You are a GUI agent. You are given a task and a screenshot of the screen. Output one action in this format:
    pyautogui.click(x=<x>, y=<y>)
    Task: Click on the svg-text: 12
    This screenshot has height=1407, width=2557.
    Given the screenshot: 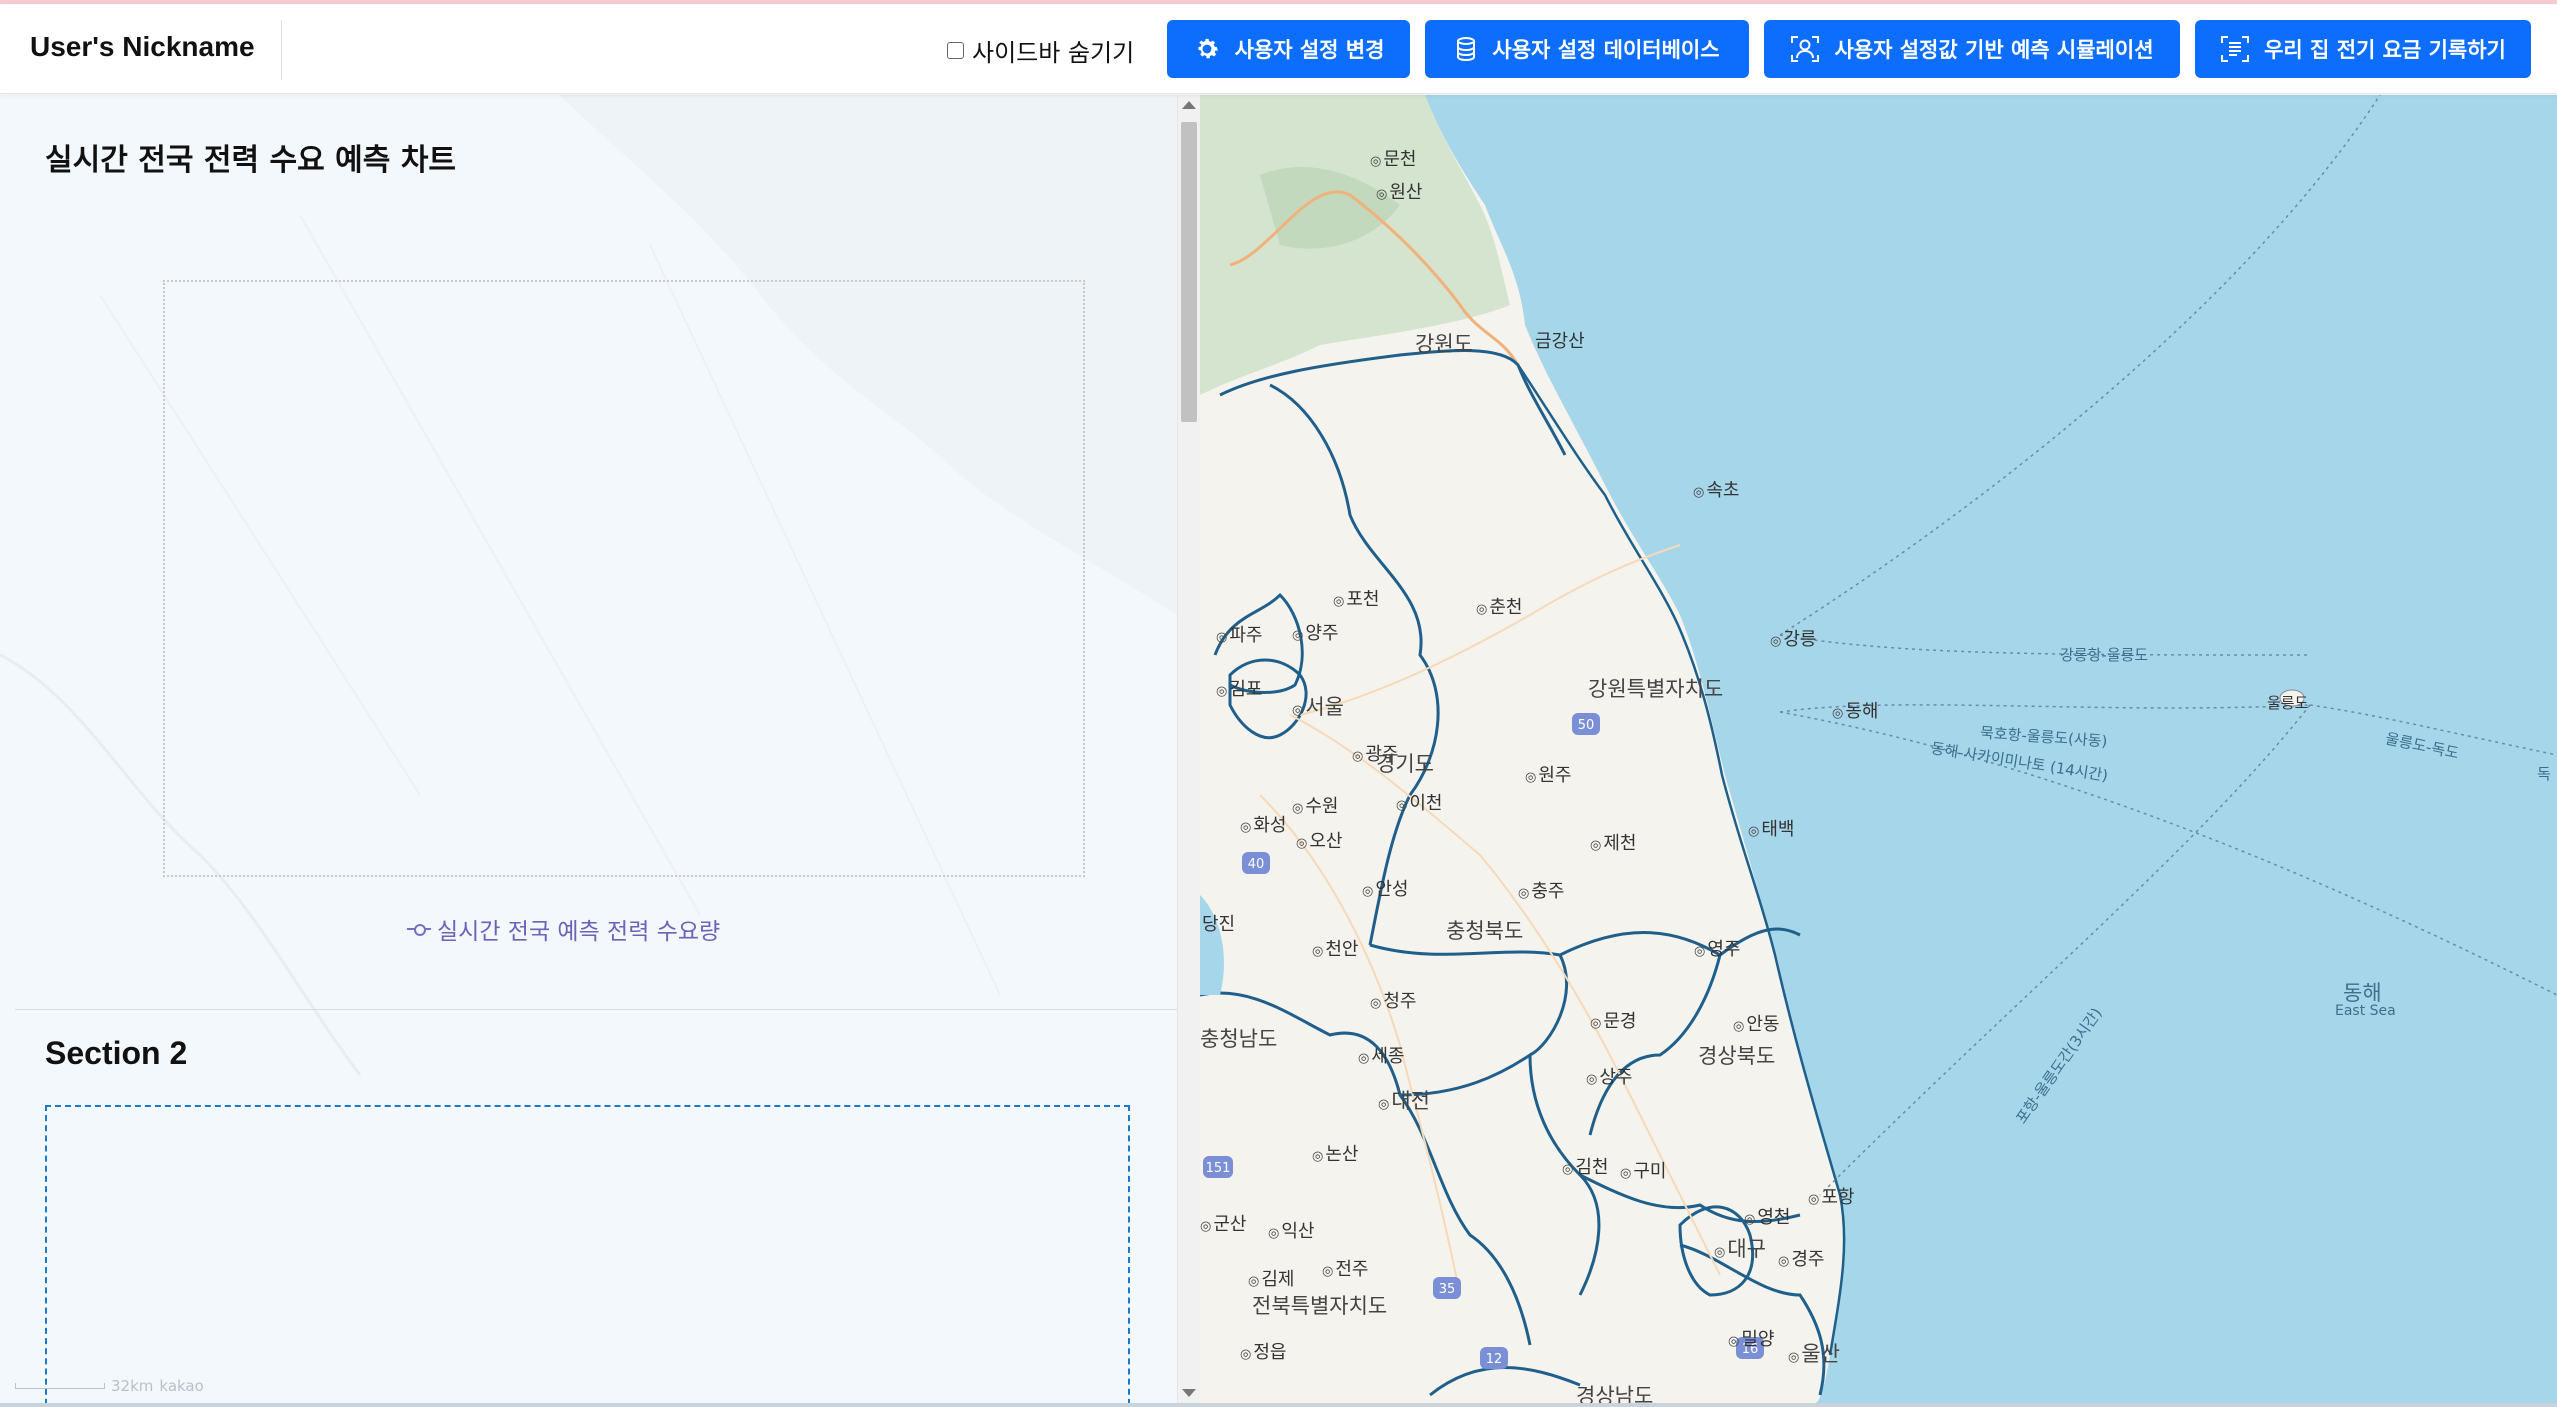 What is the action you would take?
    pyautogui.click(x=1494, y=1359)
    